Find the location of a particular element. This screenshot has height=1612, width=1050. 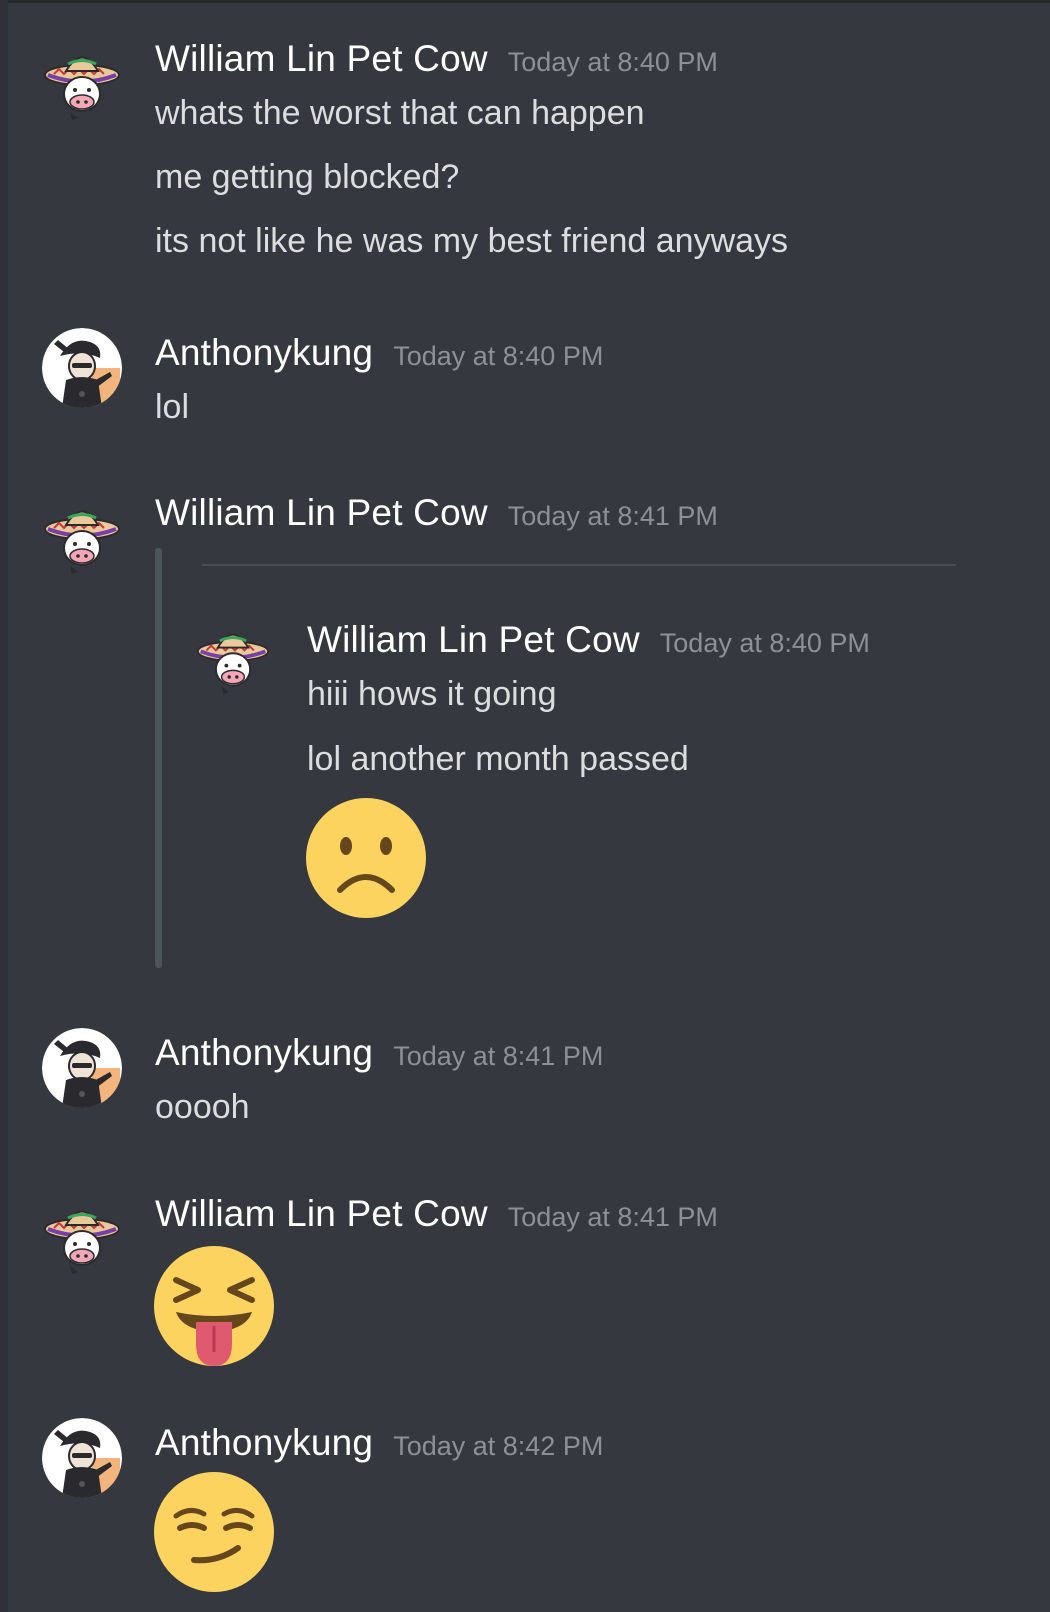

message-text: me getting blocked? is located at coordinates (307, 177).